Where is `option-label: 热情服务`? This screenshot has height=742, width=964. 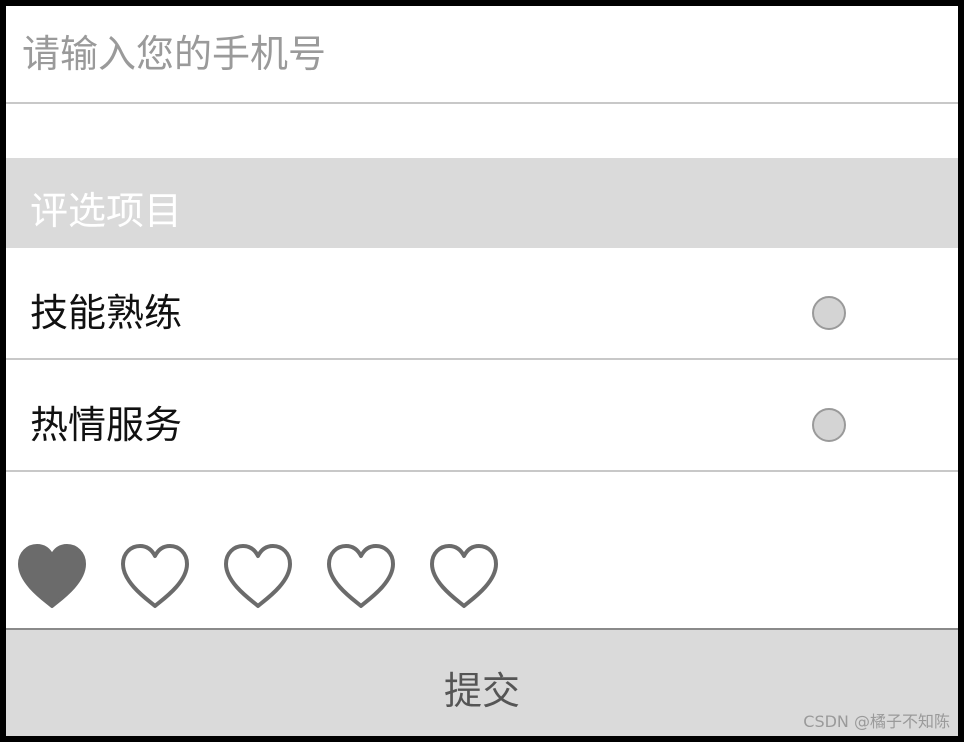
option-label: 热情服务 is located at coordinates (106, 425).